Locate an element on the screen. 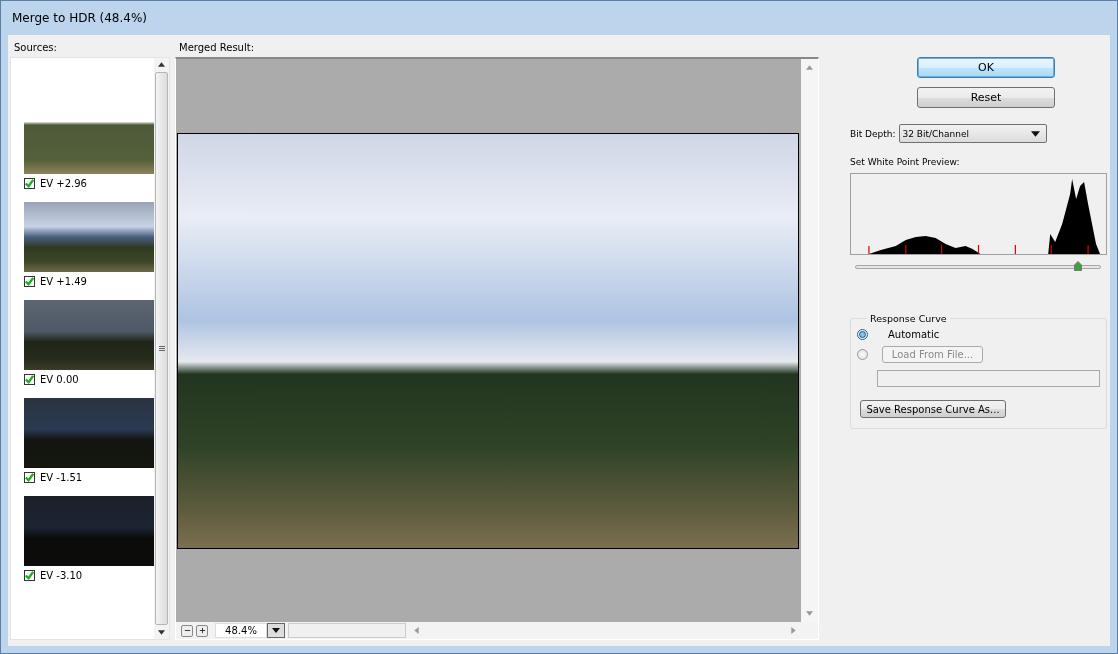  zoom-dropdown-button is located at coordinates (276, 630).